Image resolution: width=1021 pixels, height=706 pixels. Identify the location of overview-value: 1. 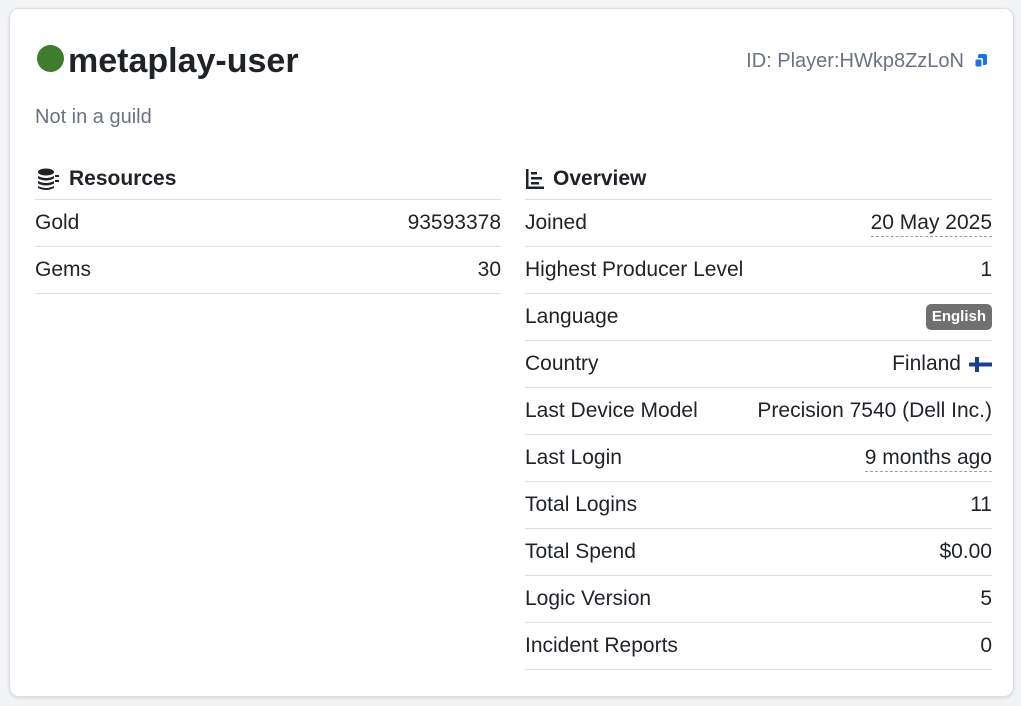
(986, 269).